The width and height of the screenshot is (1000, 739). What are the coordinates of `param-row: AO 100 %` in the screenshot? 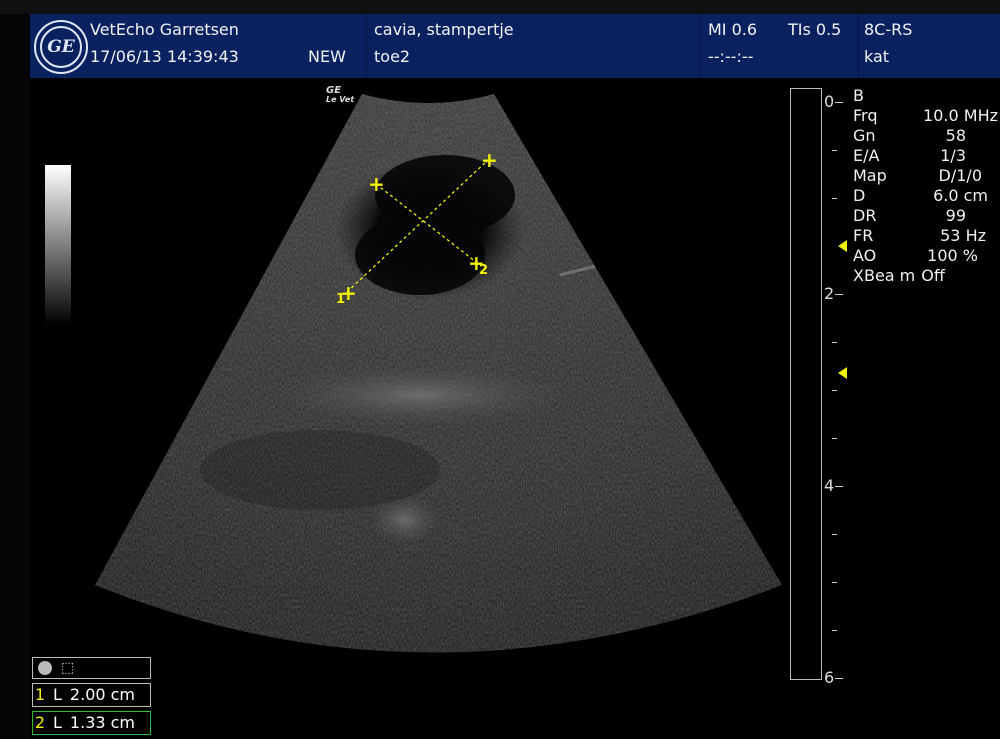 It's located at (926, 256).